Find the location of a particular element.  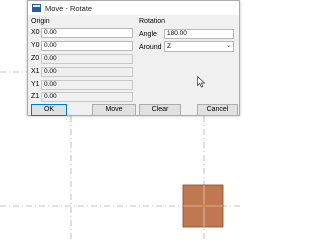

around-selected-value: Z is located at coordinates (169, 46).